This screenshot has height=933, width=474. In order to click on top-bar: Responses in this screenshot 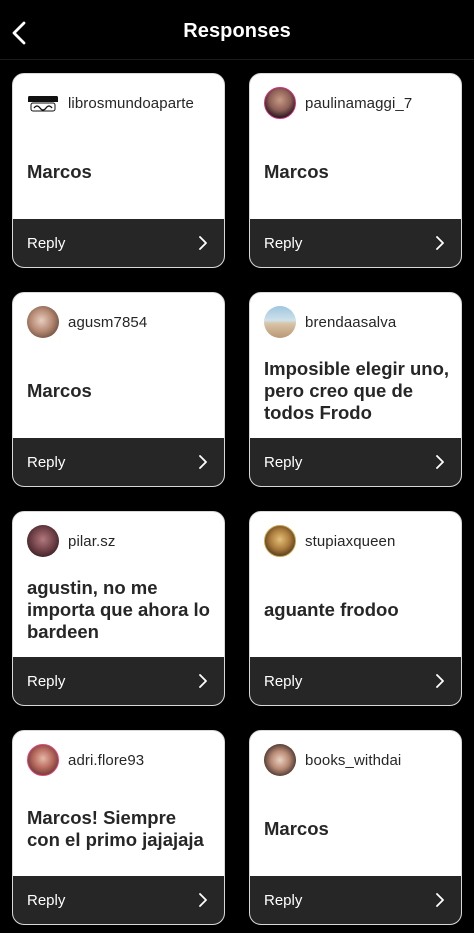, I will do `click(237, 30)`.